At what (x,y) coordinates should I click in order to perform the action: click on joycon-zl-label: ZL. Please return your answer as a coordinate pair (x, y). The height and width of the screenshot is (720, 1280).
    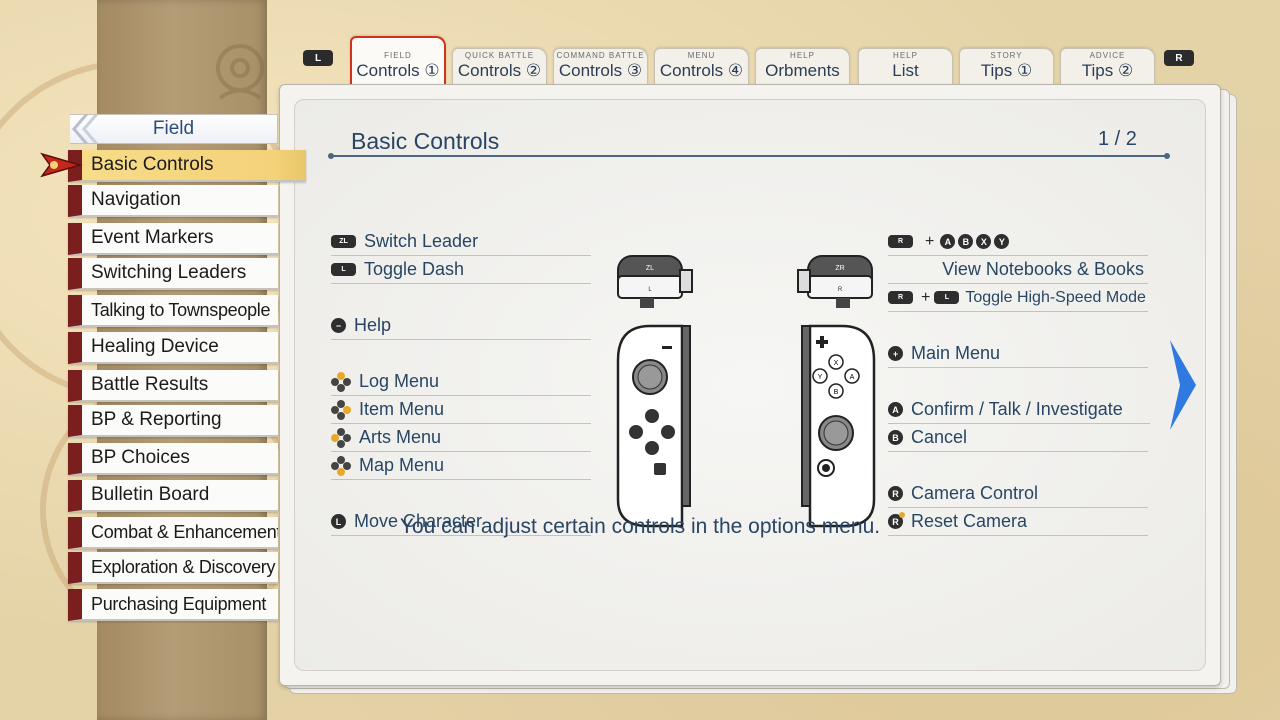
    Looking at the image, I should click on (650, 268).